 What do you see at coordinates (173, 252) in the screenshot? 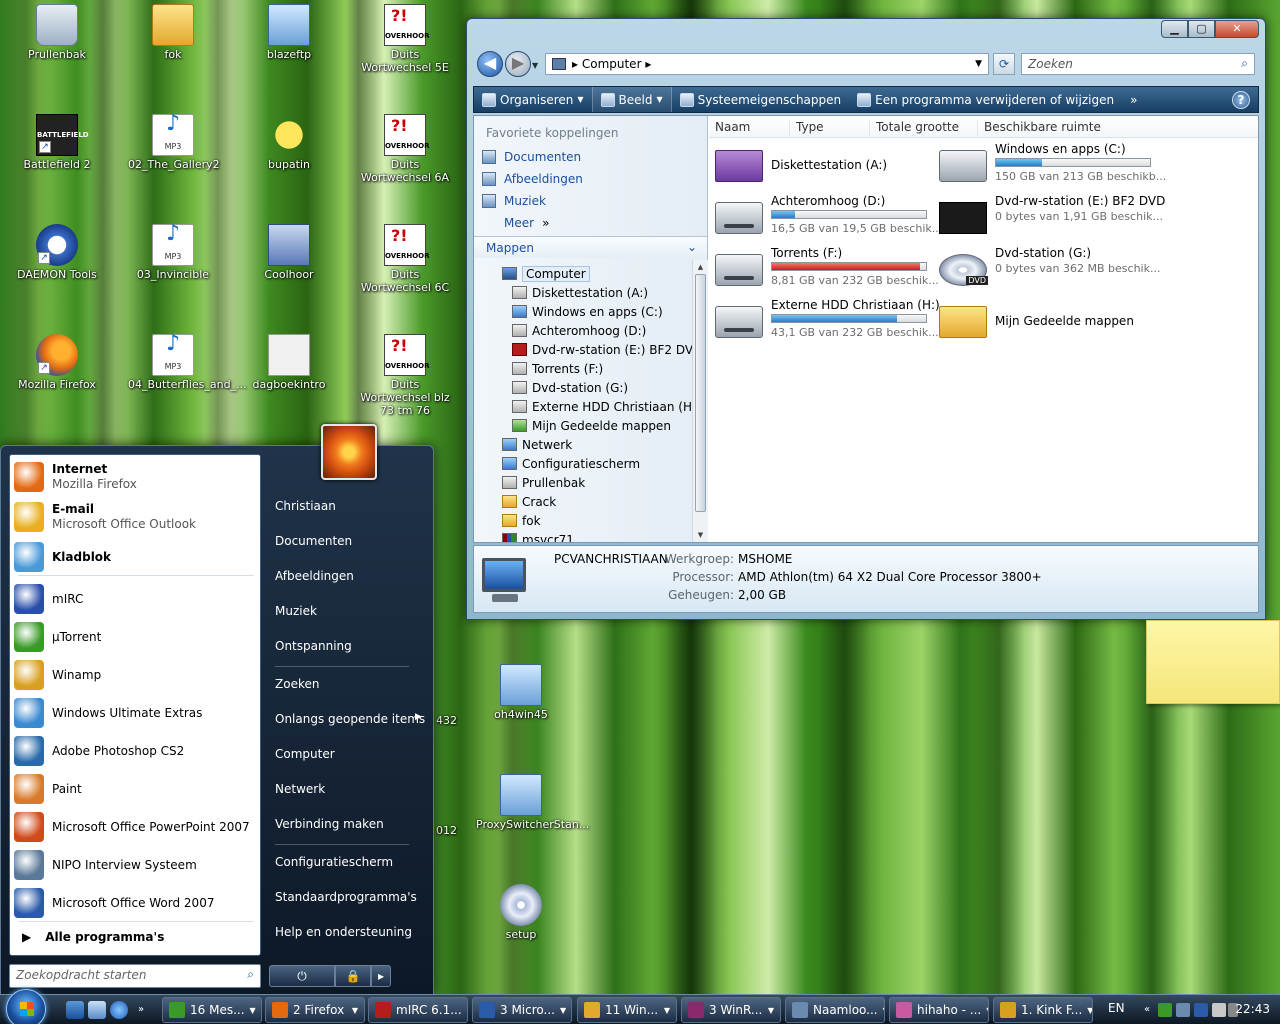
I see `desktop-icon-invincible: ♪ MP3 03_Invincible` at bounding box center [173, 252].